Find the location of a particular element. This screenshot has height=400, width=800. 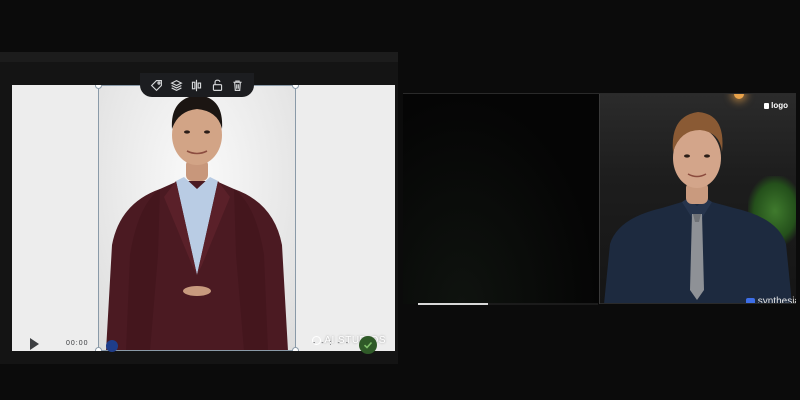

logo-icon is located at coordinates (767, 105).